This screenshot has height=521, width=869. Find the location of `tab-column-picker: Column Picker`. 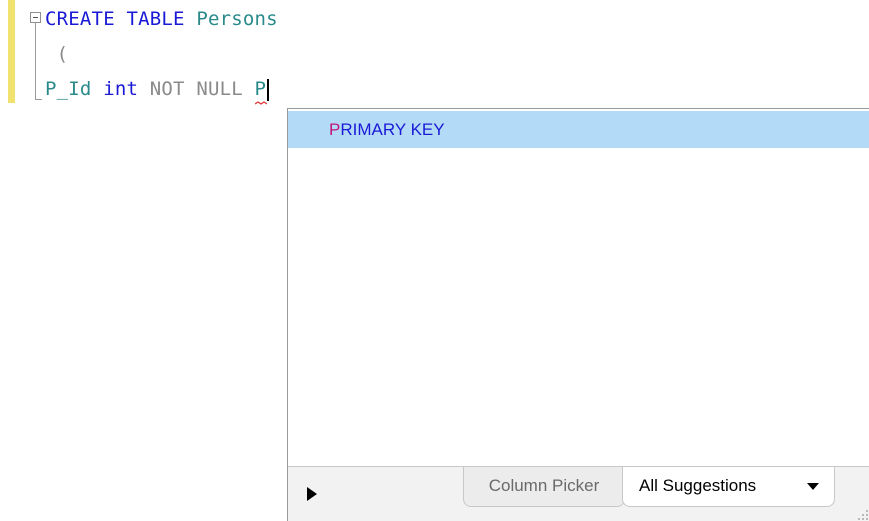

tab-column-picker: Column Picker is located at coordinates (544, 487).